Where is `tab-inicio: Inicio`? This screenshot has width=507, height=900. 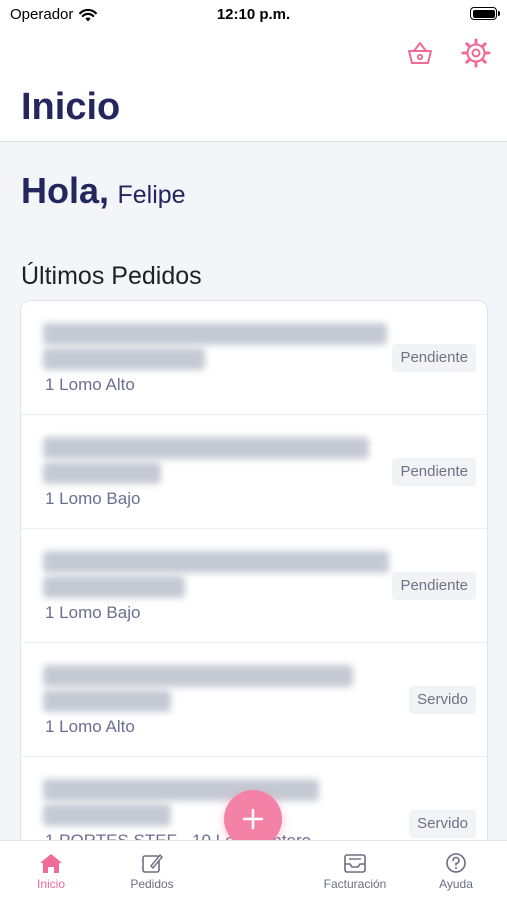 tab-inicio: Inicio is located at coordinates (51, 871).